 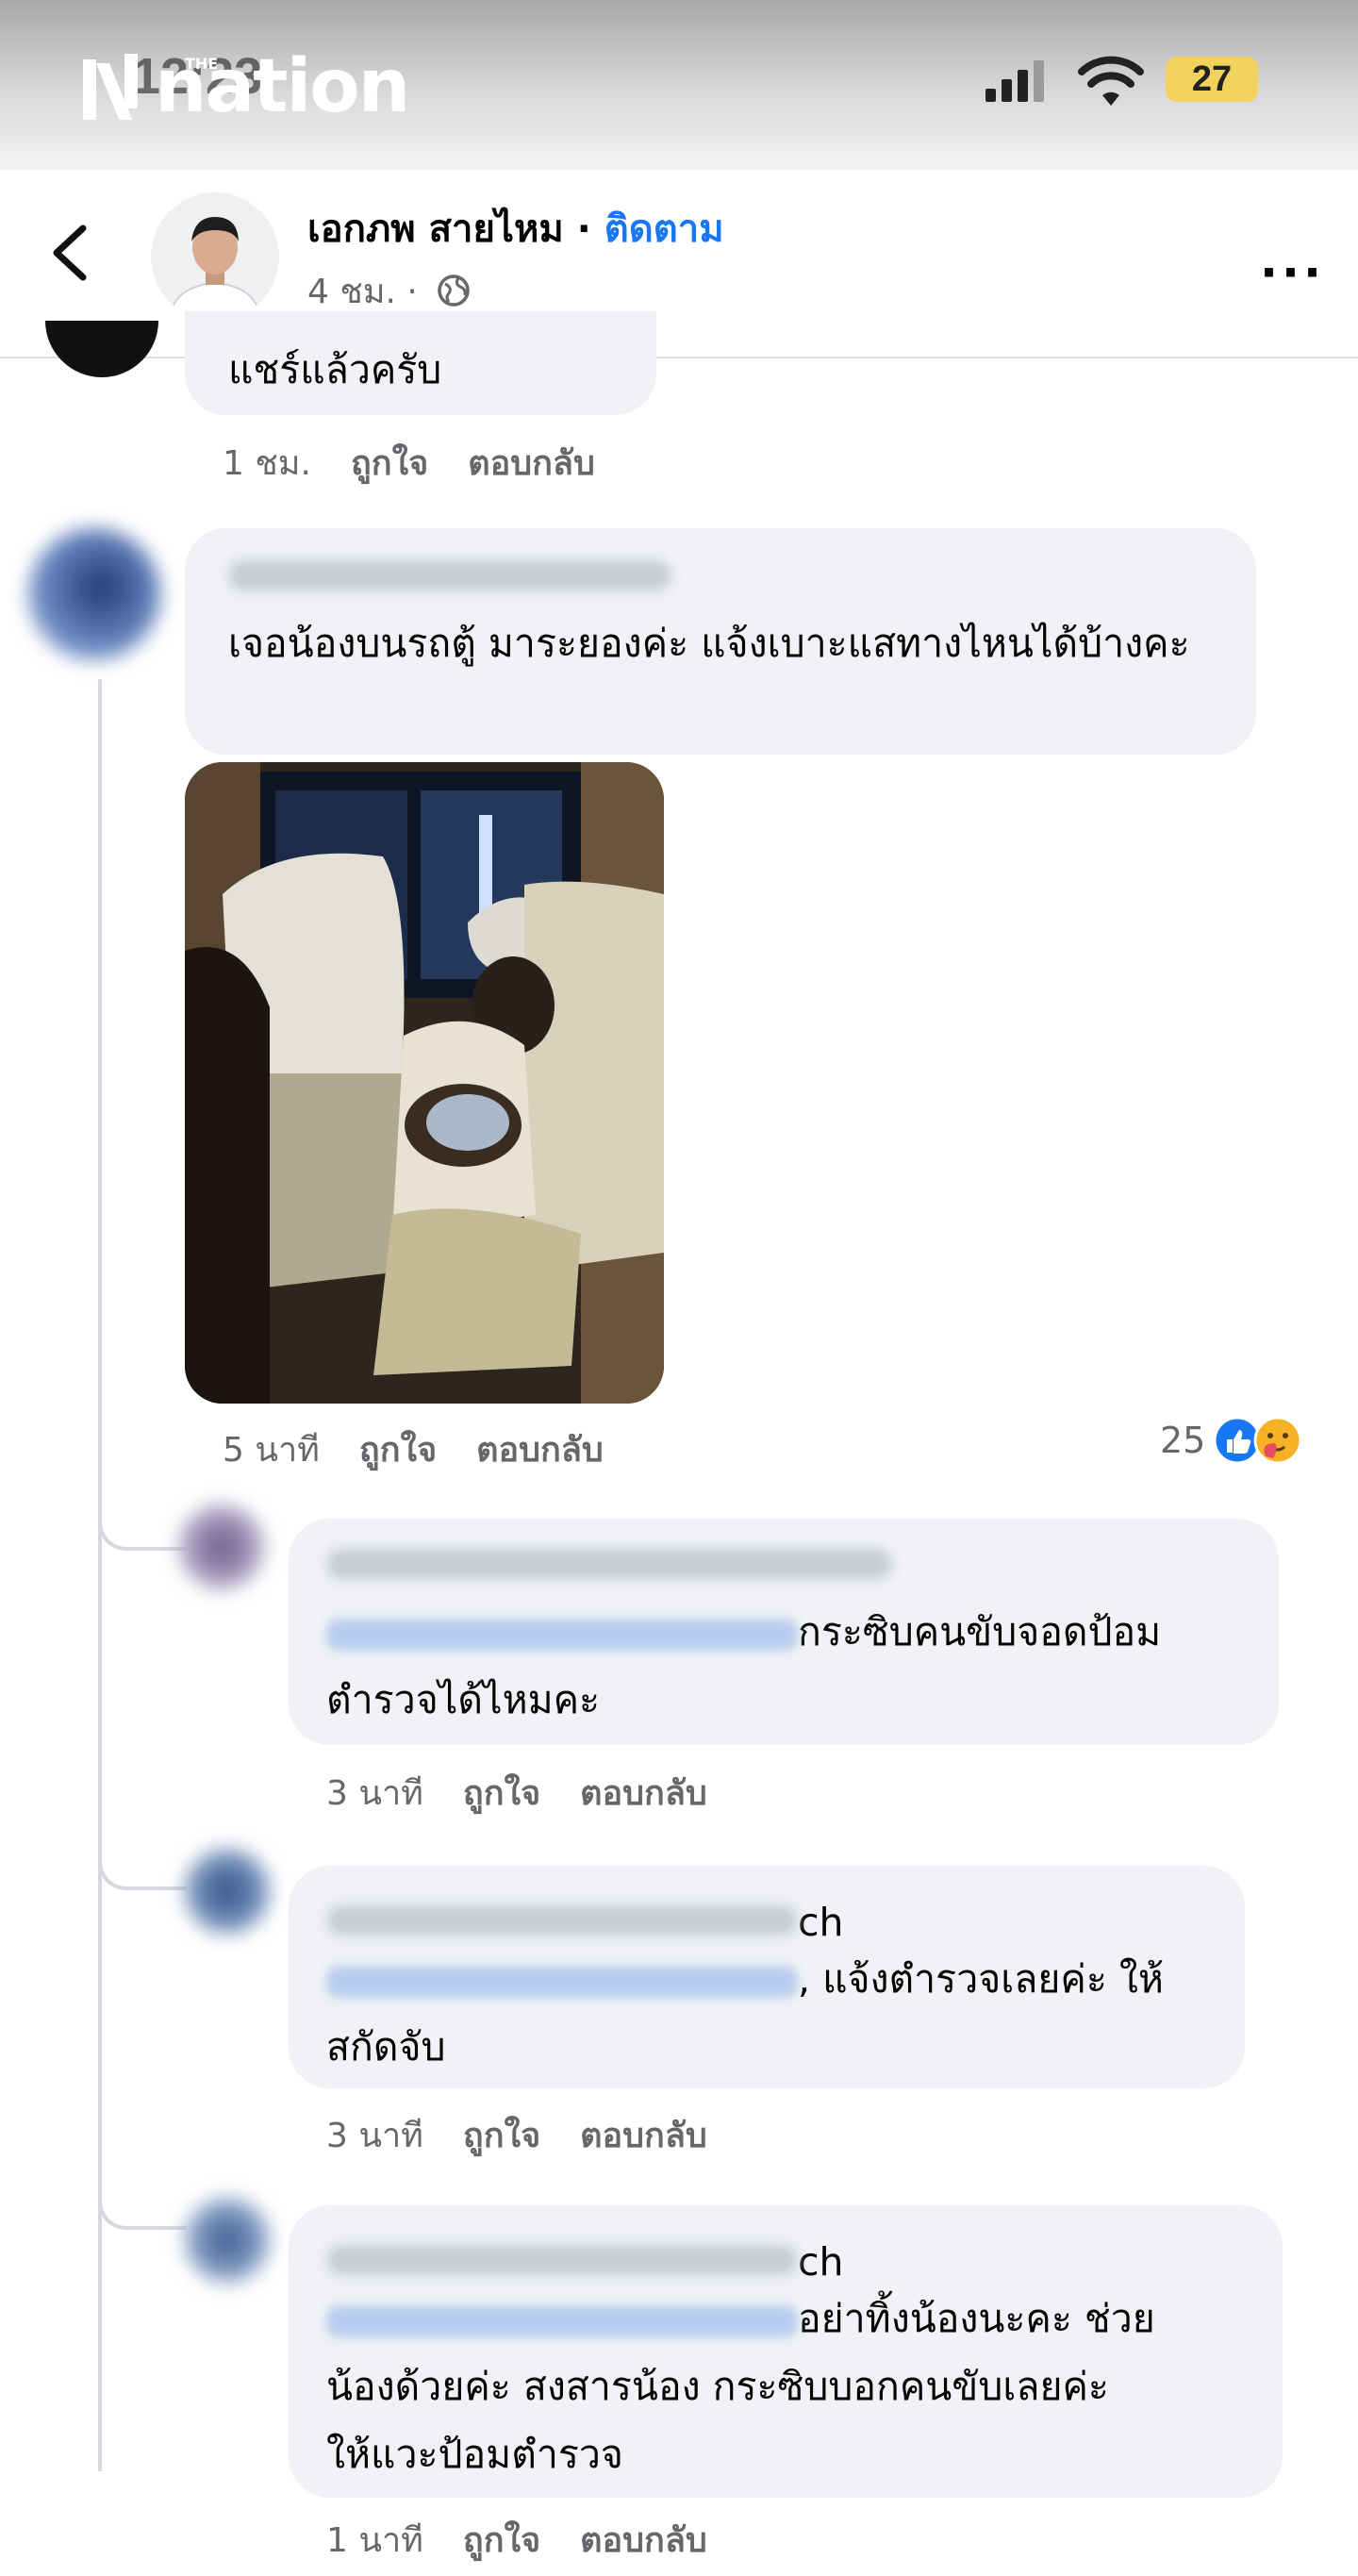 I want to click on comment-text-line3: ให้แวะป้อมตำรวจ, so click(x=474, y=2455).